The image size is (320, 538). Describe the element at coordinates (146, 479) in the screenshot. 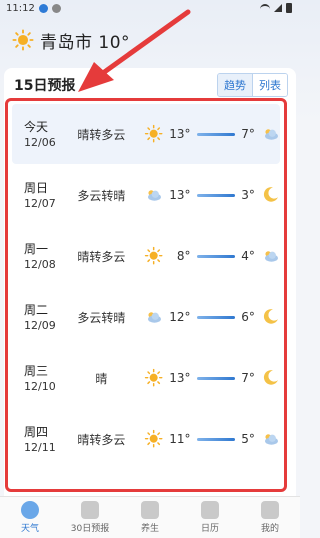

I see `forecast-day-row: 周五雨夹雪6°2°` at that location.